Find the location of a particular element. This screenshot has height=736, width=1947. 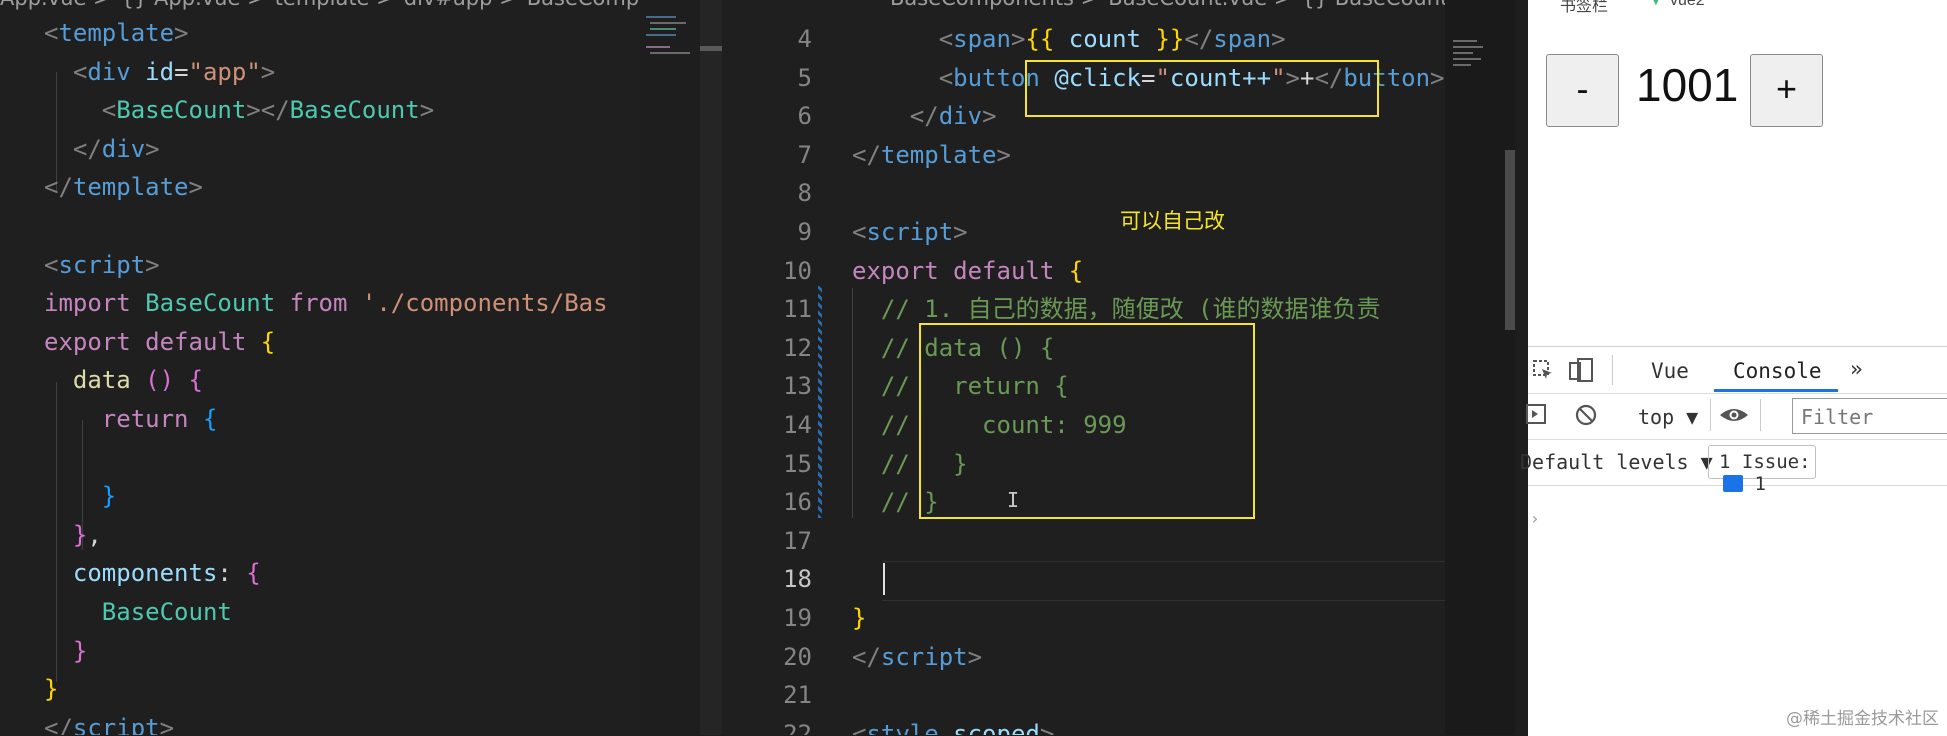

line-number: 11 is located at coordinates (797, 309).